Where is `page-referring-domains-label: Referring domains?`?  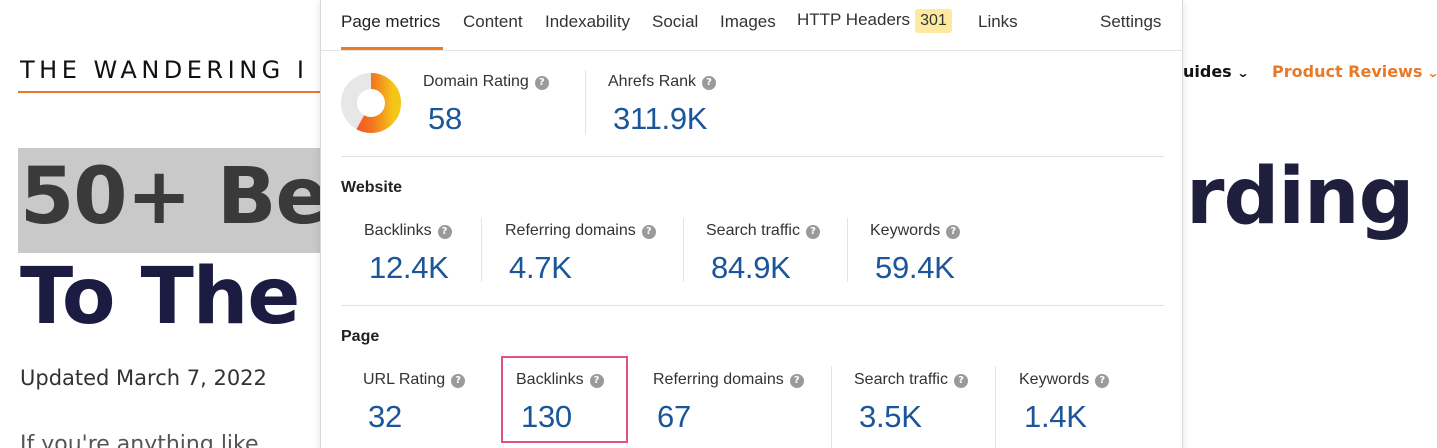
page-referring-domains-label: Referring domains? is located at coordinates (728, 380).